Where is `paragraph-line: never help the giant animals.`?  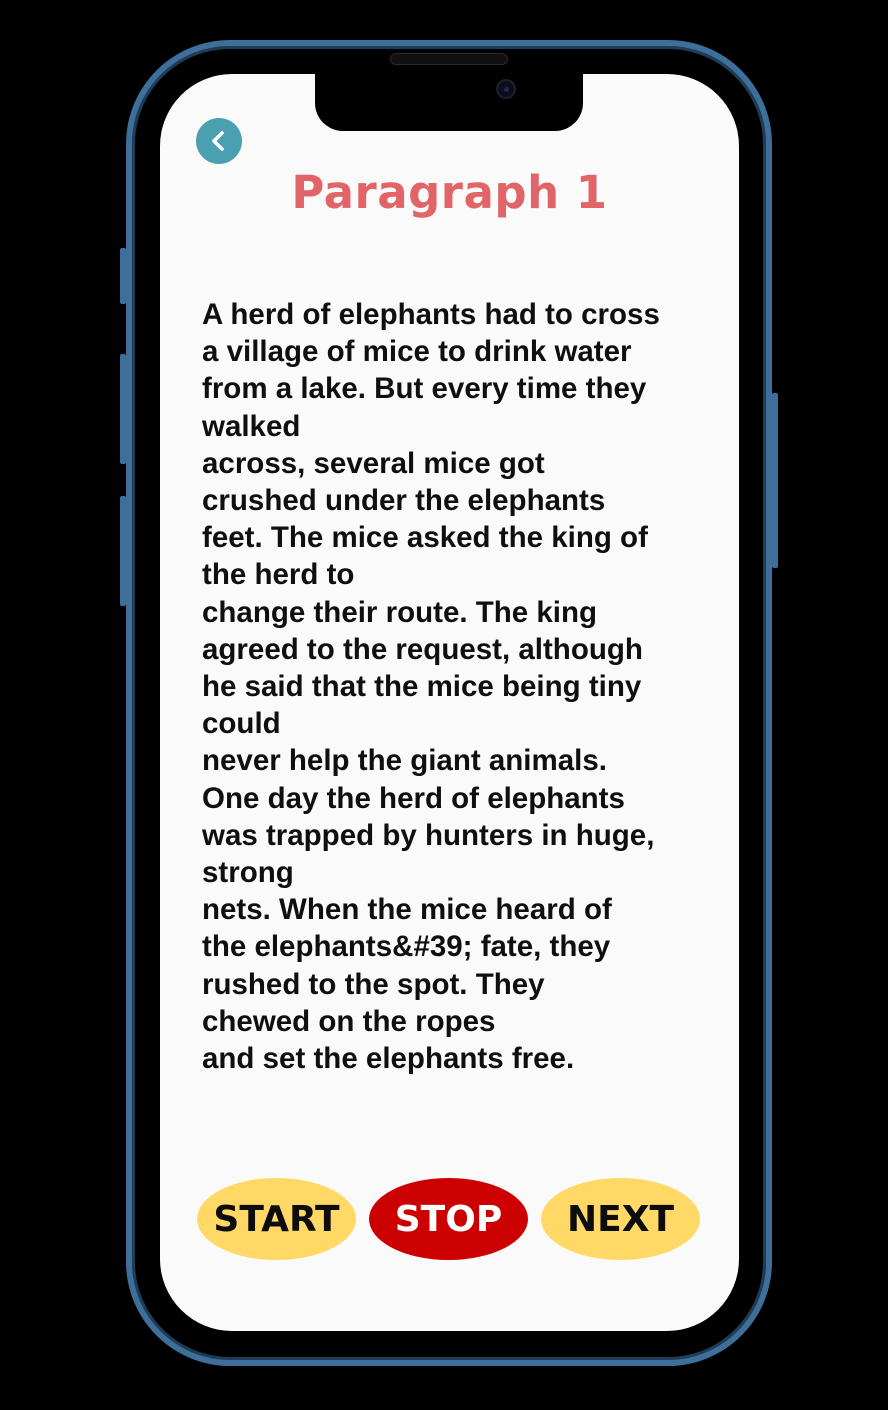 paragraph-line: never help the giant animals. is located at coordinates (404, 761).